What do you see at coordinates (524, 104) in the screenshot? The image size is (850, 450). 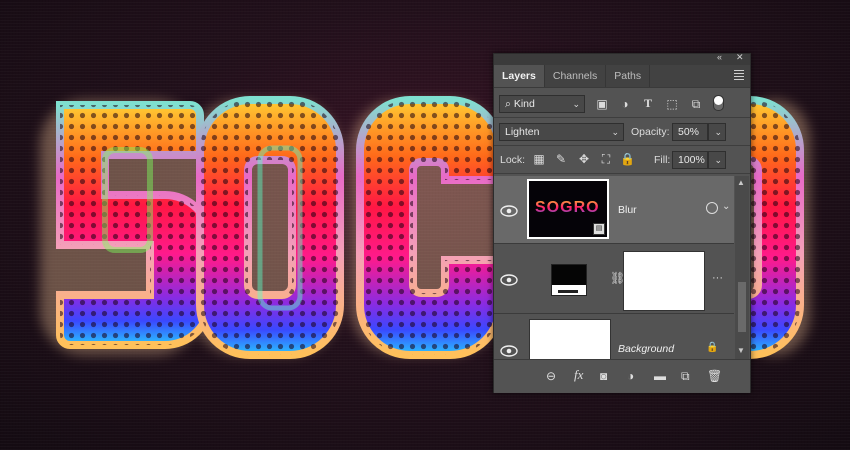 I see `filter-kind-label: Kind` at bounding box center [524, 104].